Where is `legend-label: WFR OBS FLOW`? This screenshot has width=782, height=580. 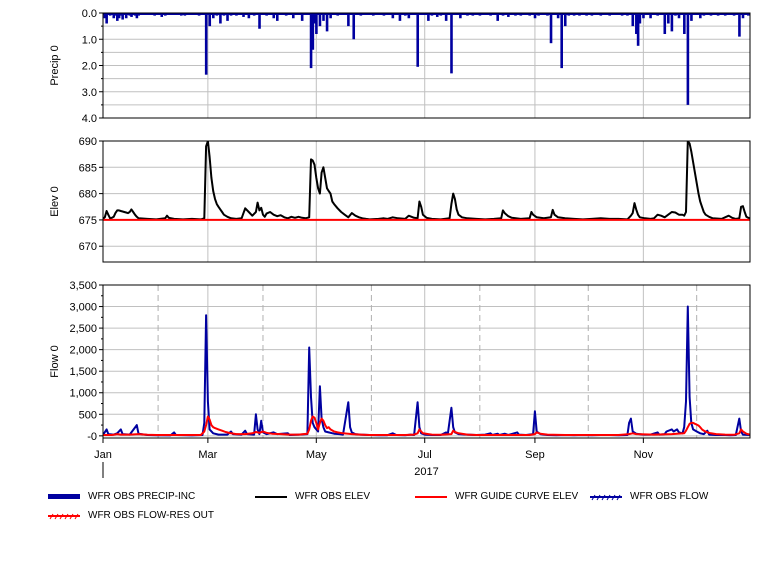
legend-label: WFR OBS FLOW is located at coordinates (669, 496).